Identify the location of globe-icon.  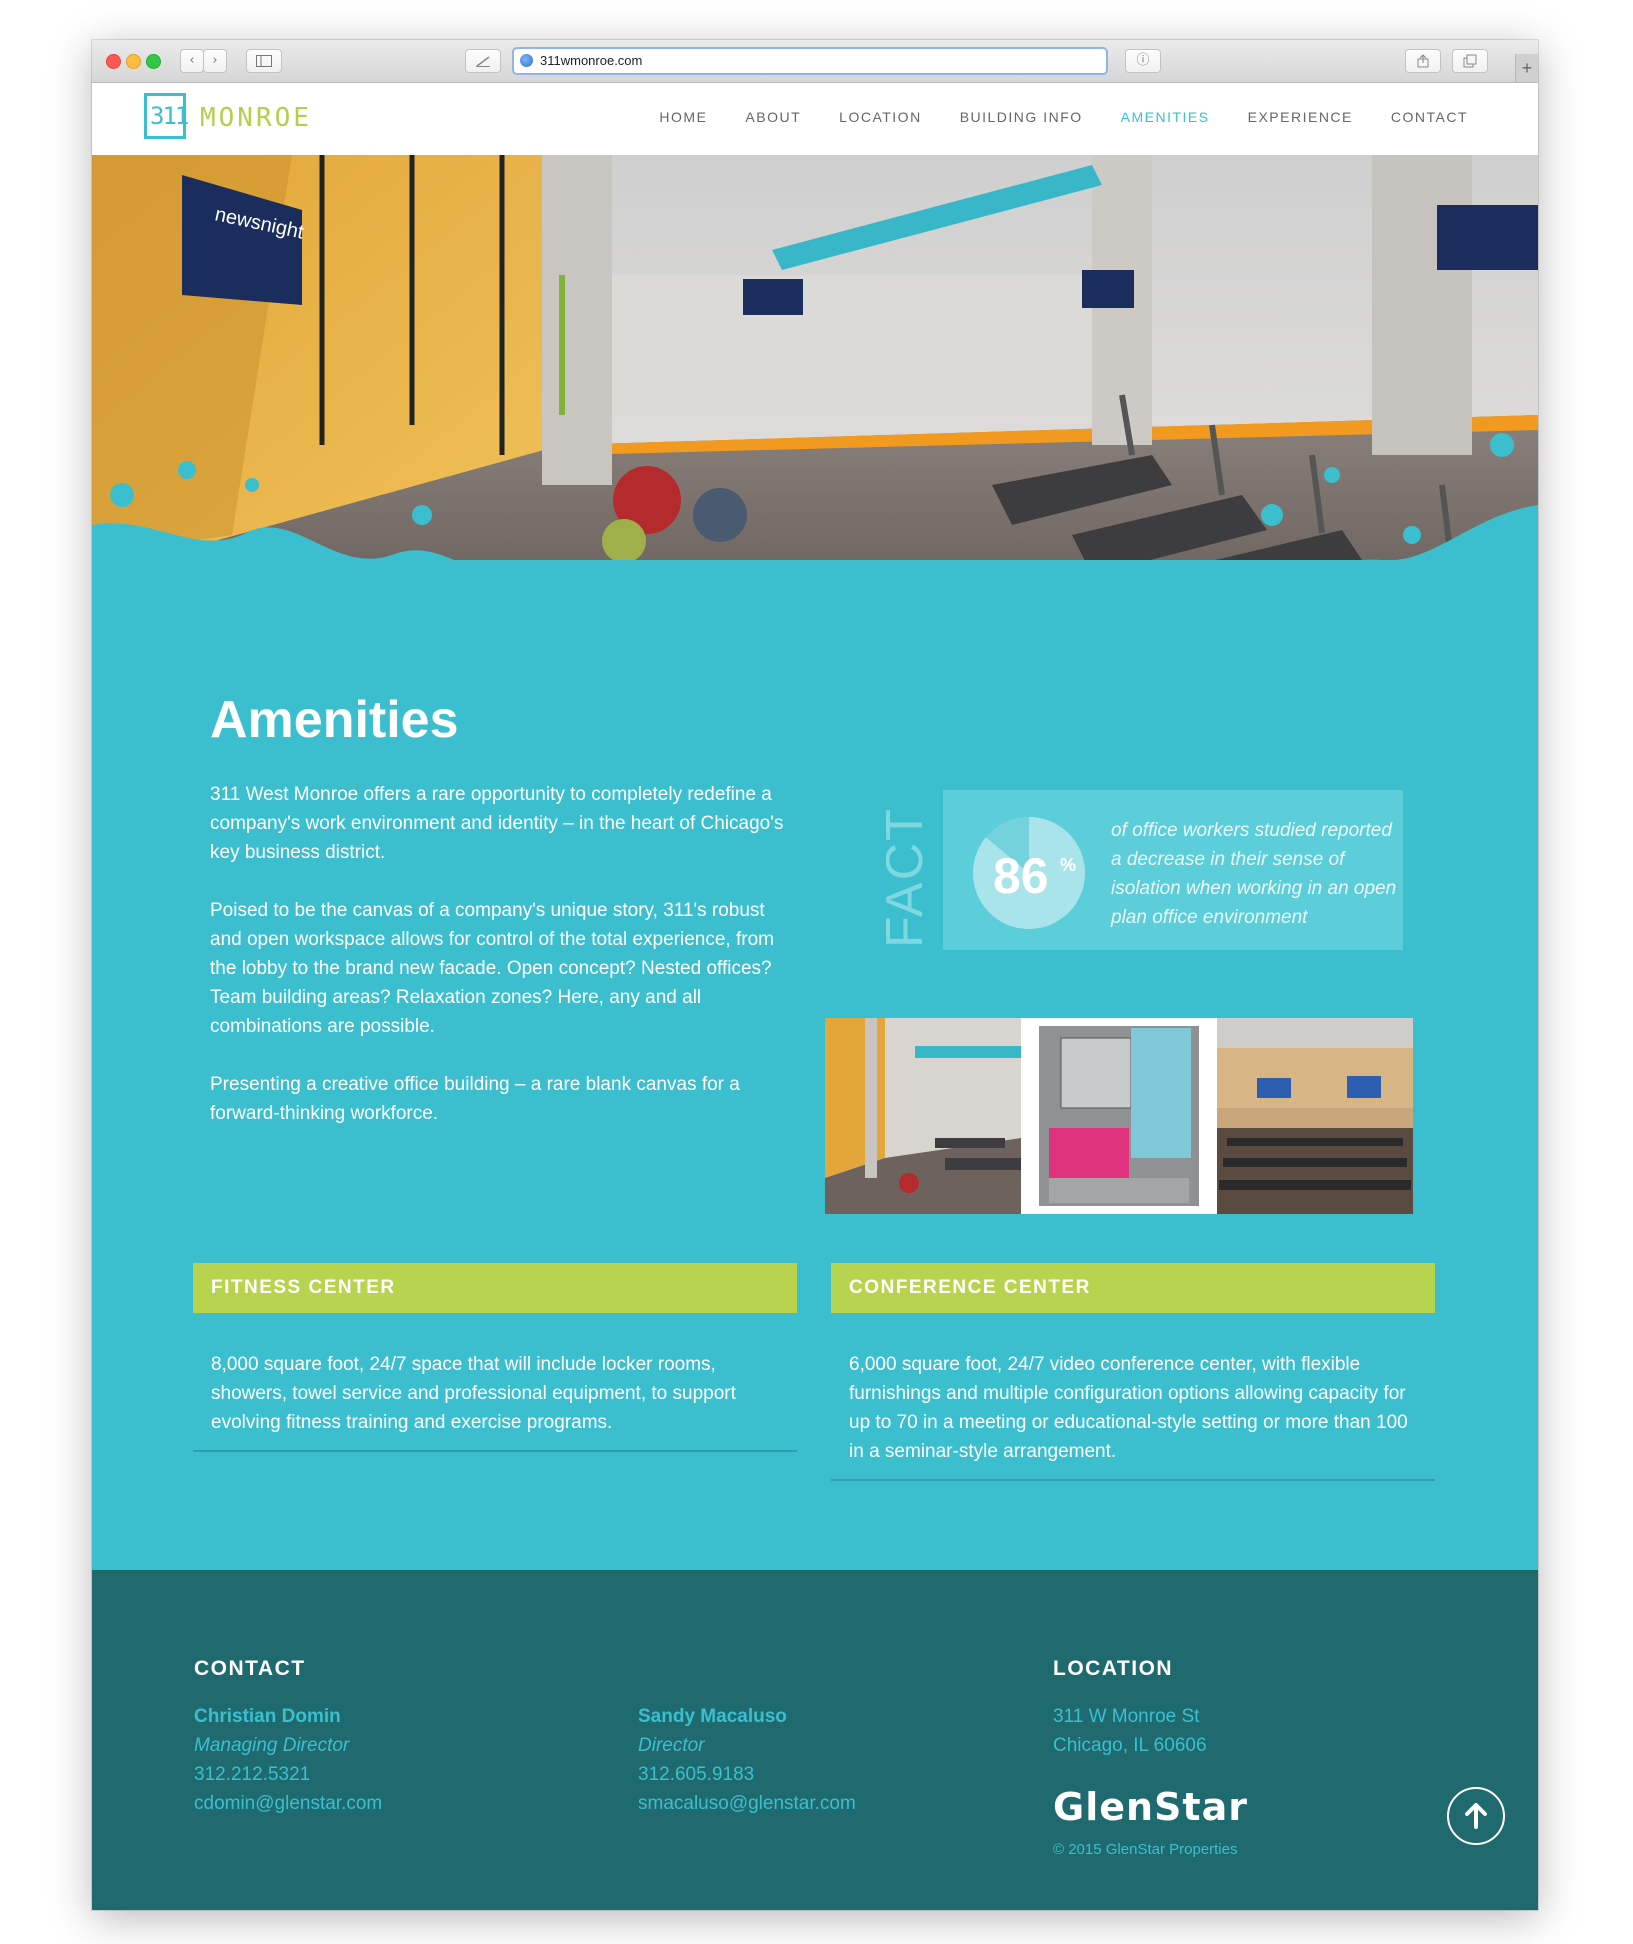
(526, 60).